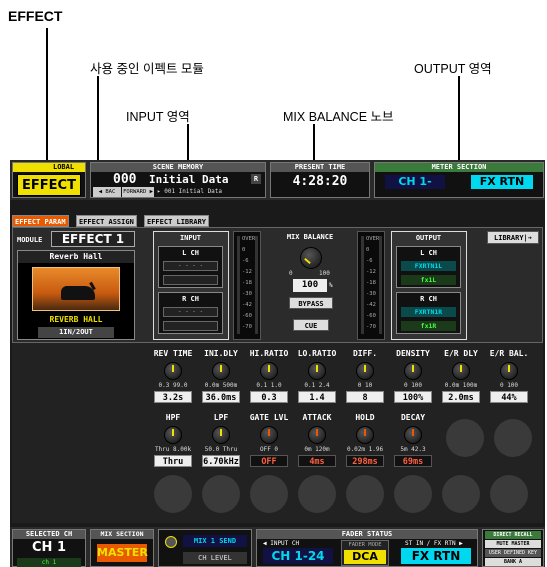 The width and height of the screenshot is (547, 567). What do you see at coordinates (373, 239) in the screenshot?
I see `meter-tick: OVER` at bounding box center [373, 239].